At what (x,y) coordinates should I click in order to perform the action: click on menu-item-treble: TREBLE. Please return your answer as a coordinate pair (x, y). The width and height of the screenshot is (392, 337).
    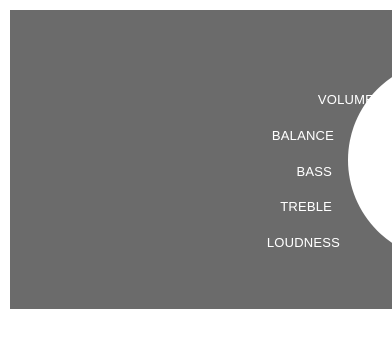
    Looking at the image, I should click on (306, 206).